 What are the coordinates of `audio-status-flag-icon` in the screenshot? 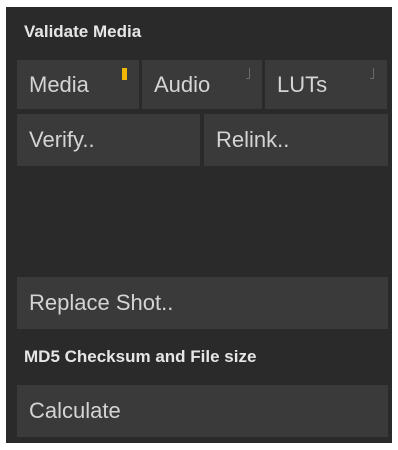 It's located at (248, 73).